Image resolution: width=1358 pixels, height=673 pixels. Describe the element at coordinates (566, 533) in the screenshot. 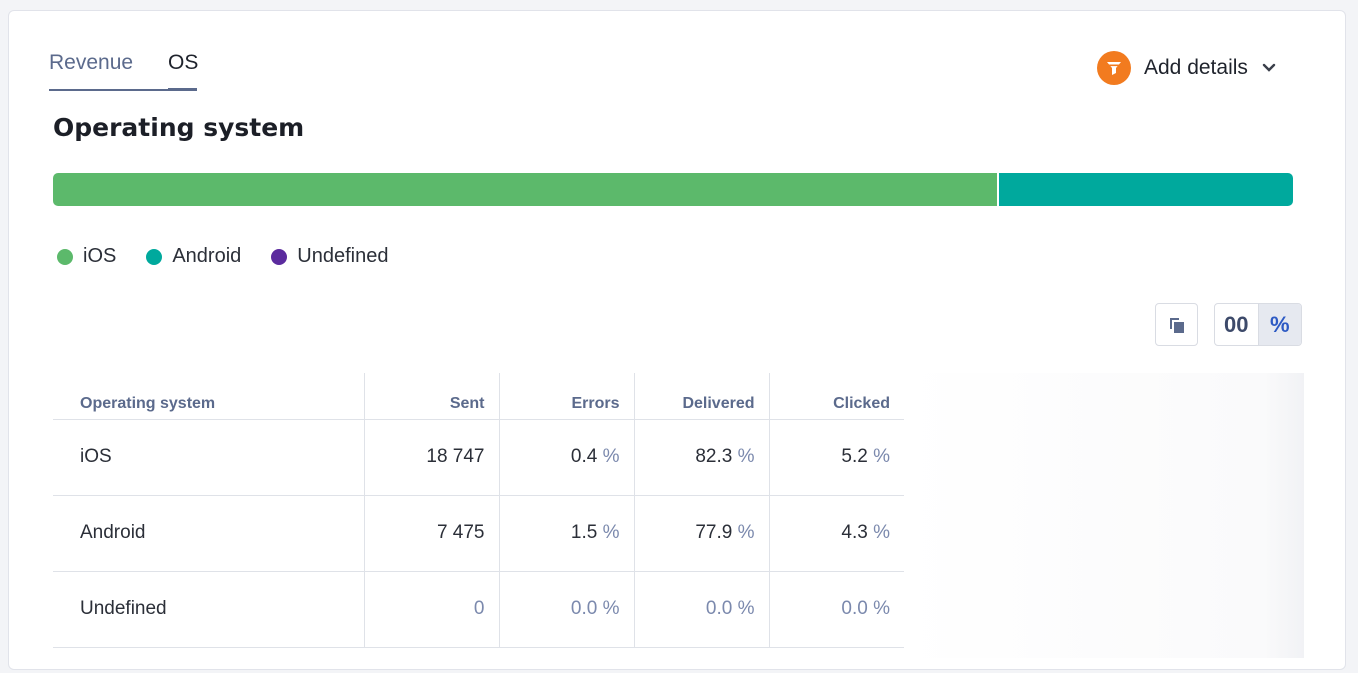

I see `cell-errors: 1.5 %` at that location.